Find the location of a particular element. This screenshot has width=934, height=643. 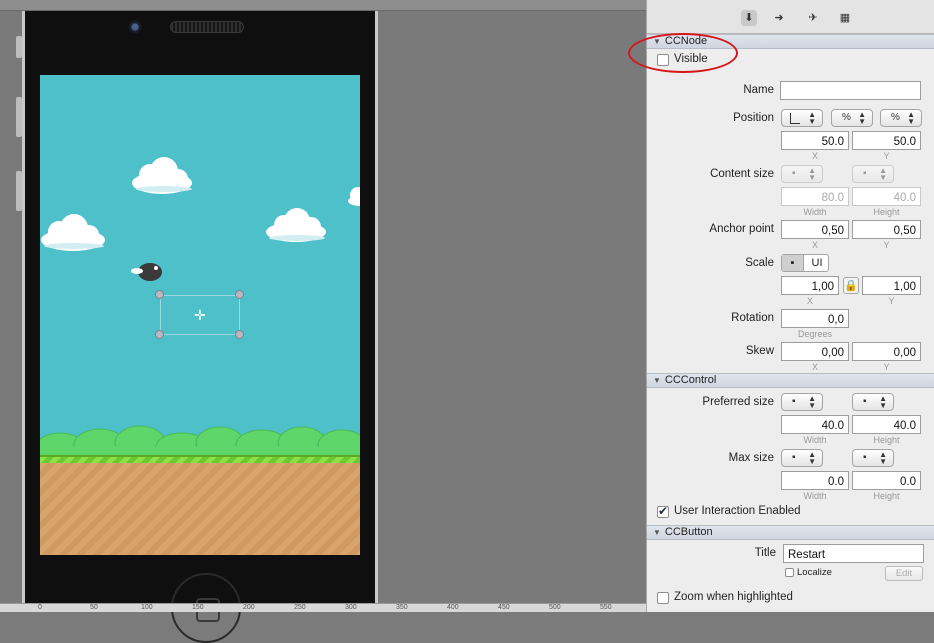

rotation-field is located at coordinates (815, 318).